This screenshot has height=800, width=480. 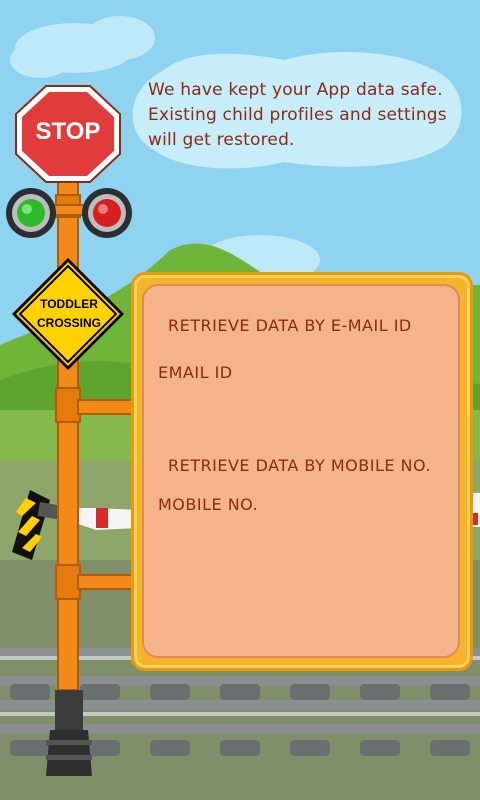 I want to click on email-id-field: EMAIL ID, so click(x=195, y=372).